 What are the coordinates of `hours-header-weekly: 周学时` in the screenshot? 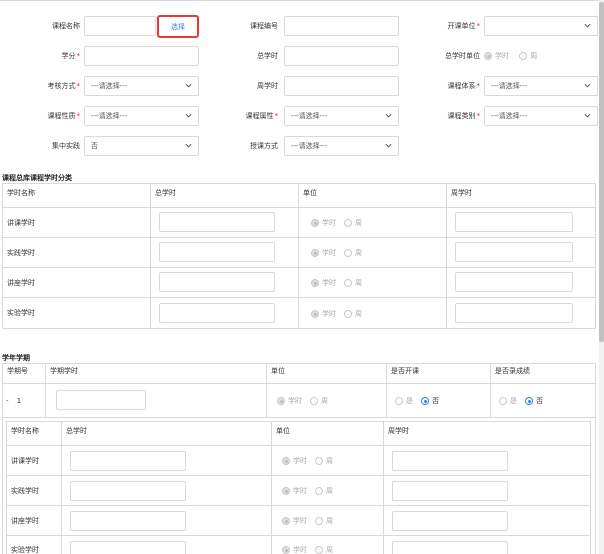 It's located at (521, 196).